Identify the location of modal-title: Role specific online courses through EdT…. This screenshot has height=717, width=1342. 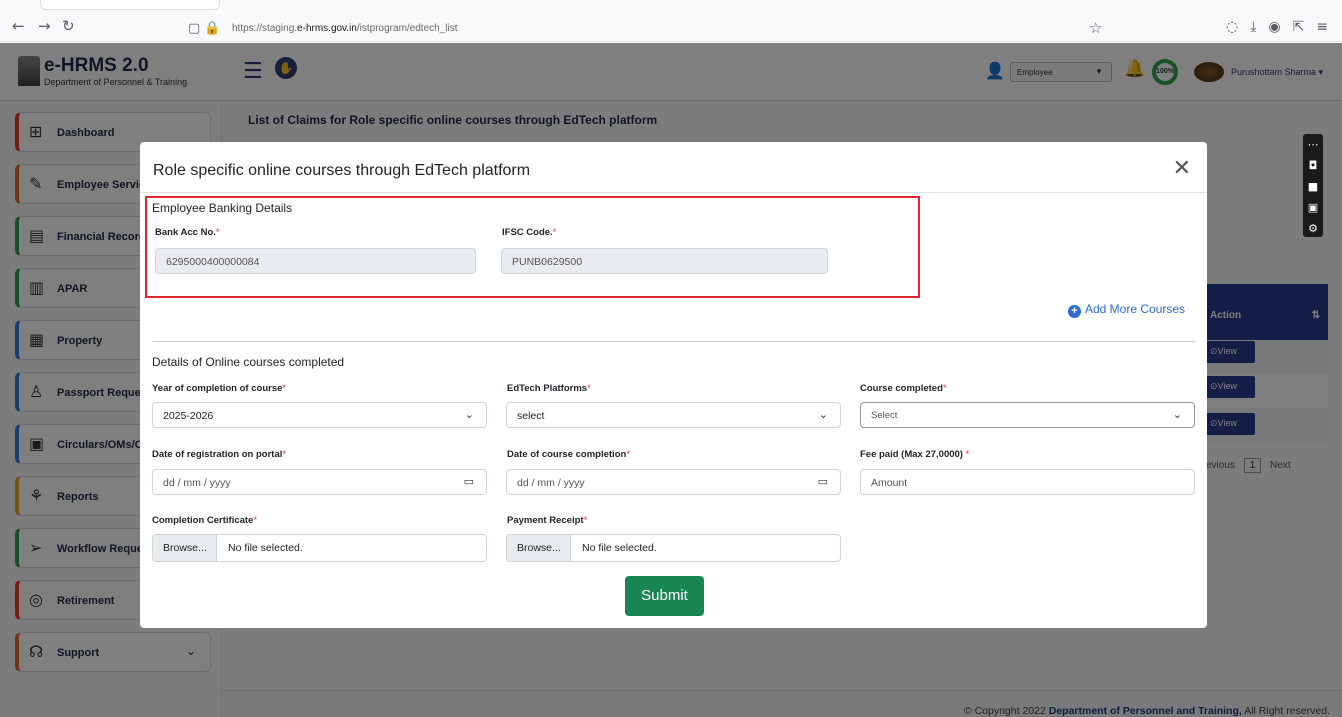
(342, 170).